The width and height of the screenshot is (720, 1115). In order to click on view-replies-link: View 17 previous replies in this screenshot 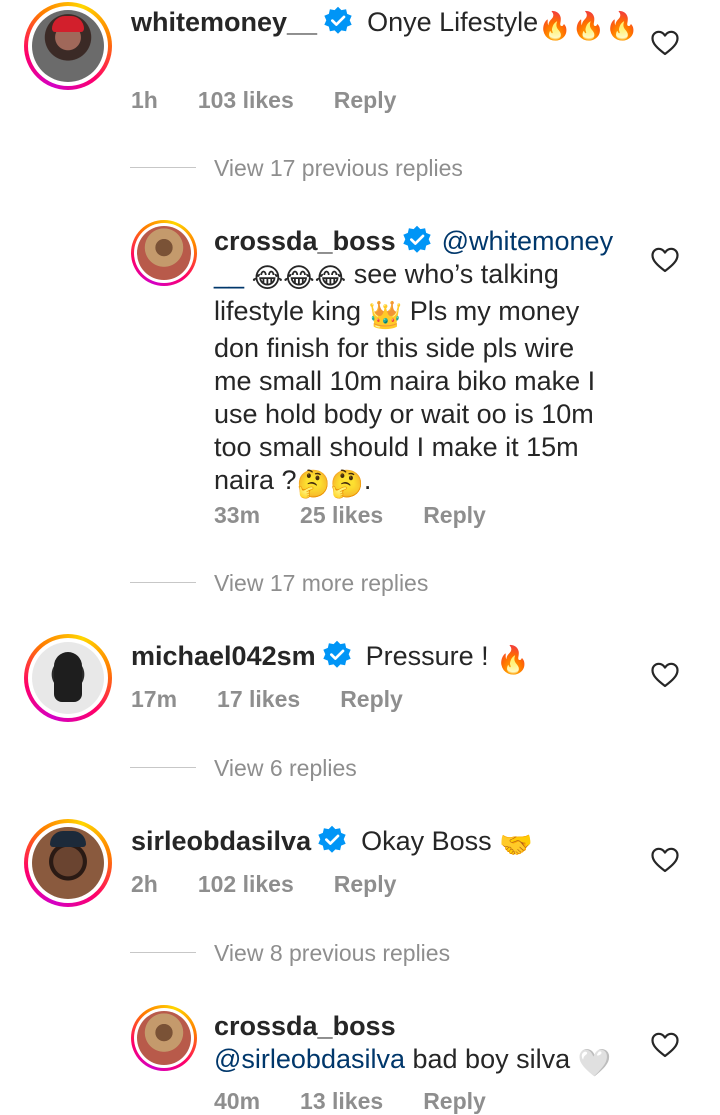, I will do `click(338, 168)`.